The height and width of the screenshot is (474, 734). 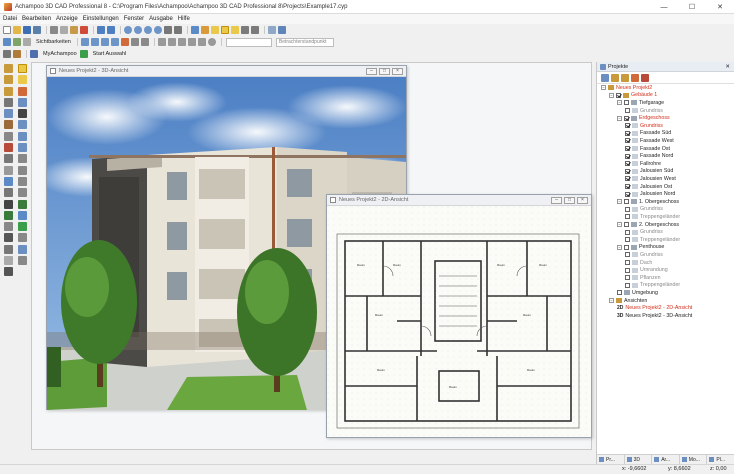 What do you see at coordinates (22, 215) in the screenshot?
I see `furniture-icon` at bounding box center [22, 215].